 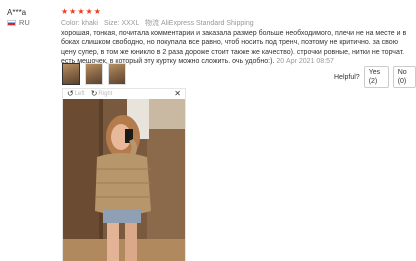 What do you see at coordinates (177, 94) in the screenshot?
I see `close-icon: ✕` at bounding box center [177, 94].